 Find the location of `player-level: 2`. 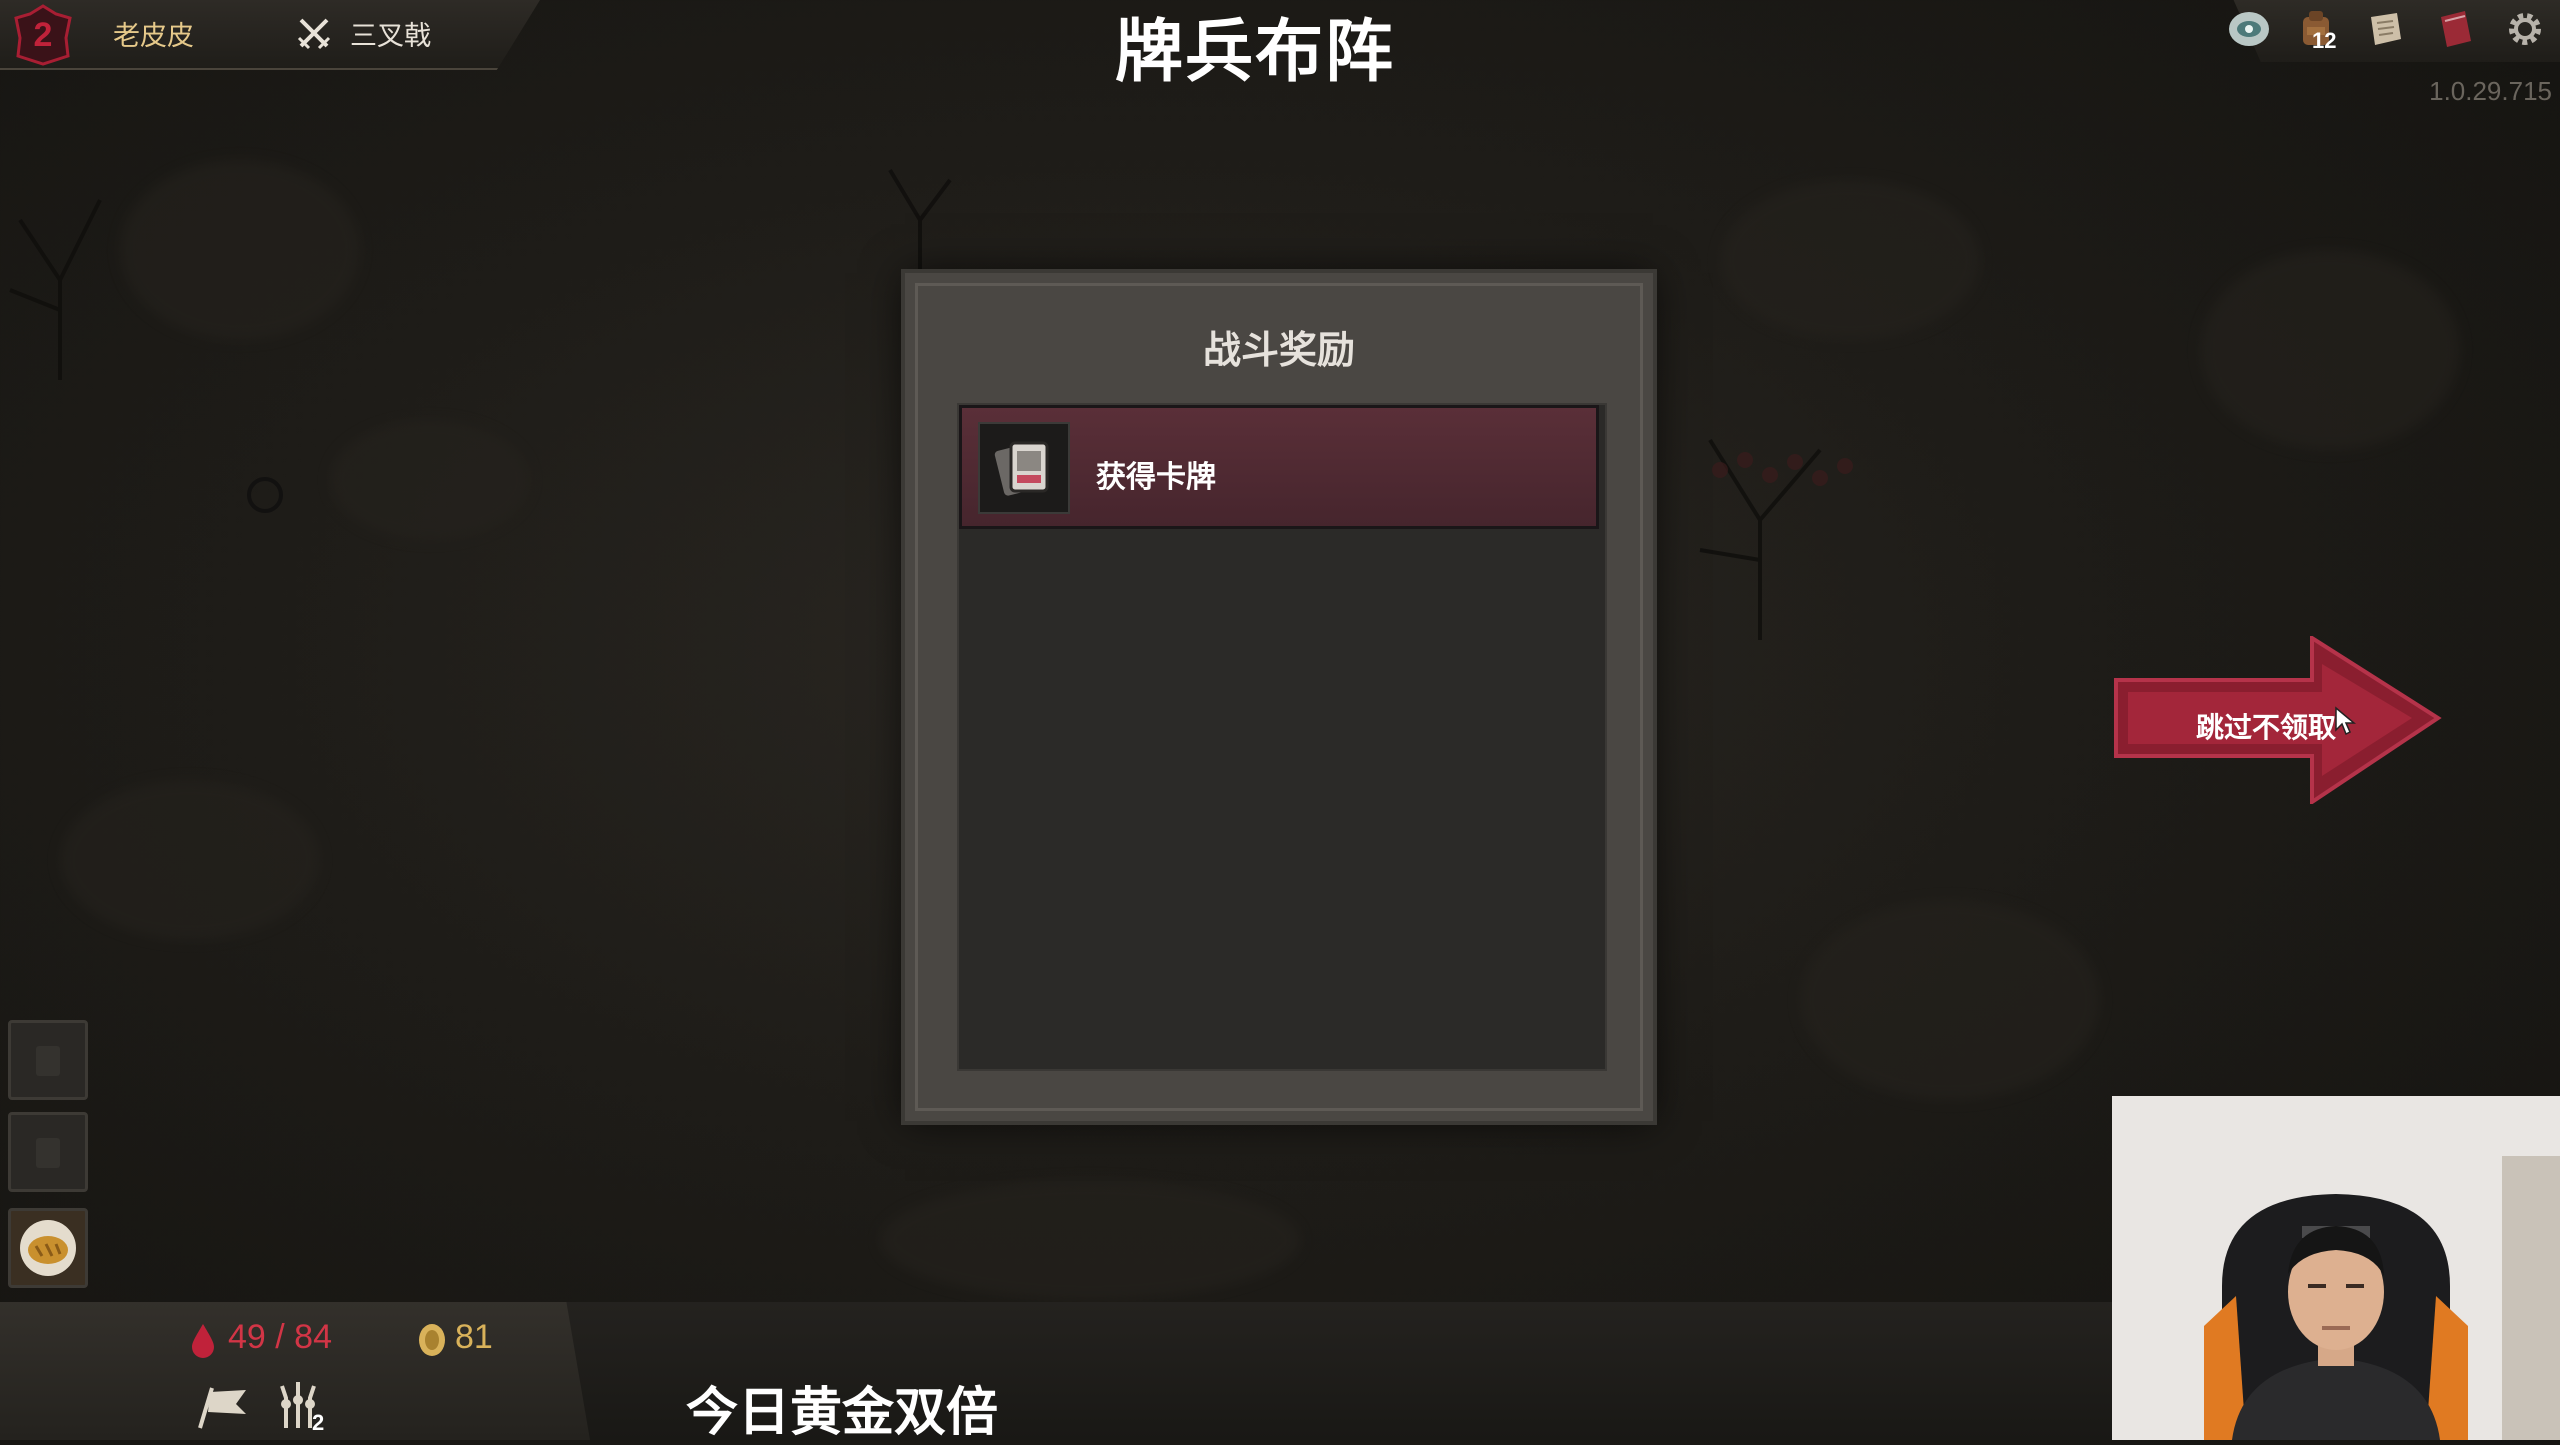

player-level: 2 is located at coordinates (43, 34).